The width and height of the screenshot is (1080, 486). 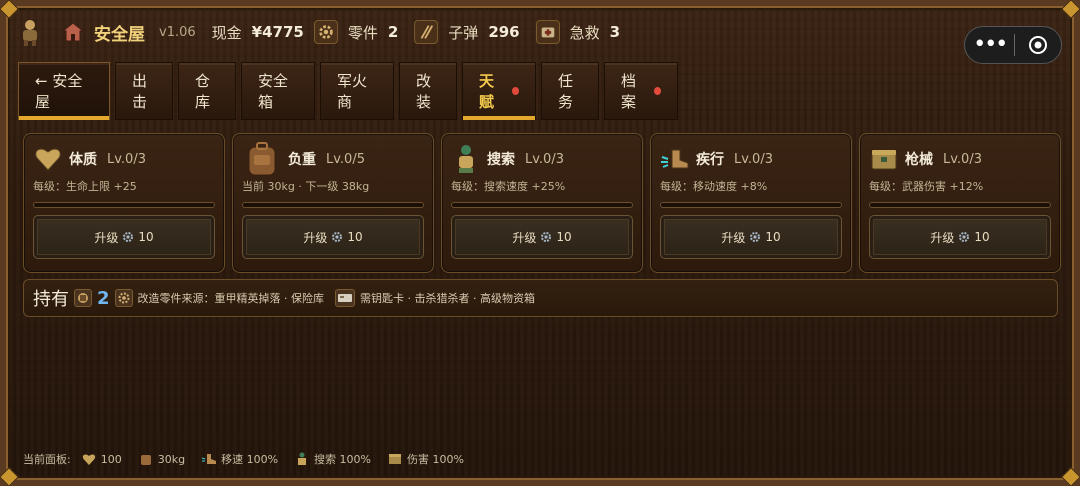 What do you see at coordinates (989, 45) in the screenshot?
I see `more-menu-button: •••` at bounding box center [989, 45].